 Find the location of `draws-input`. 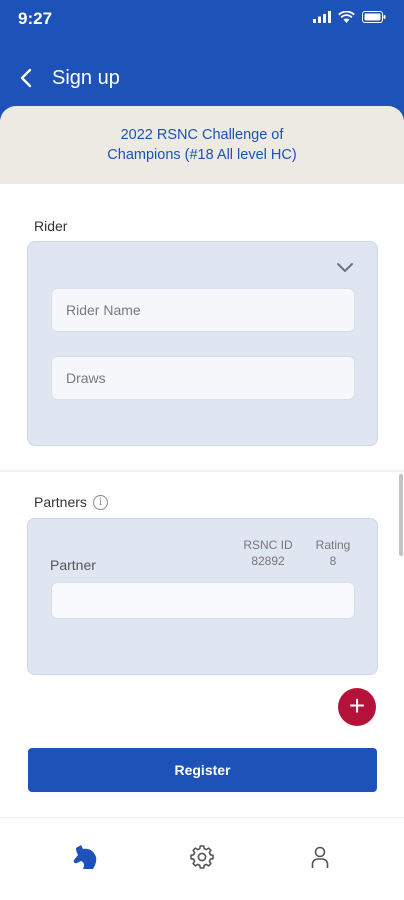

draws-input is located at coordinates (203, 378).